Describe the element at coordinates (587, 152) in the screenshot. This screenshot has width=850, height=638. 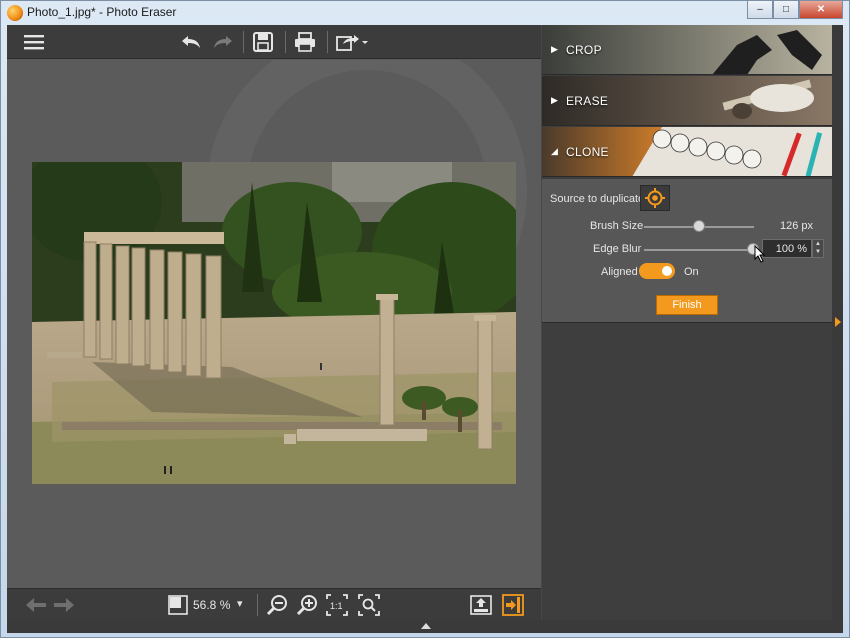
I see `section-clone-label: CLONE` at that location.